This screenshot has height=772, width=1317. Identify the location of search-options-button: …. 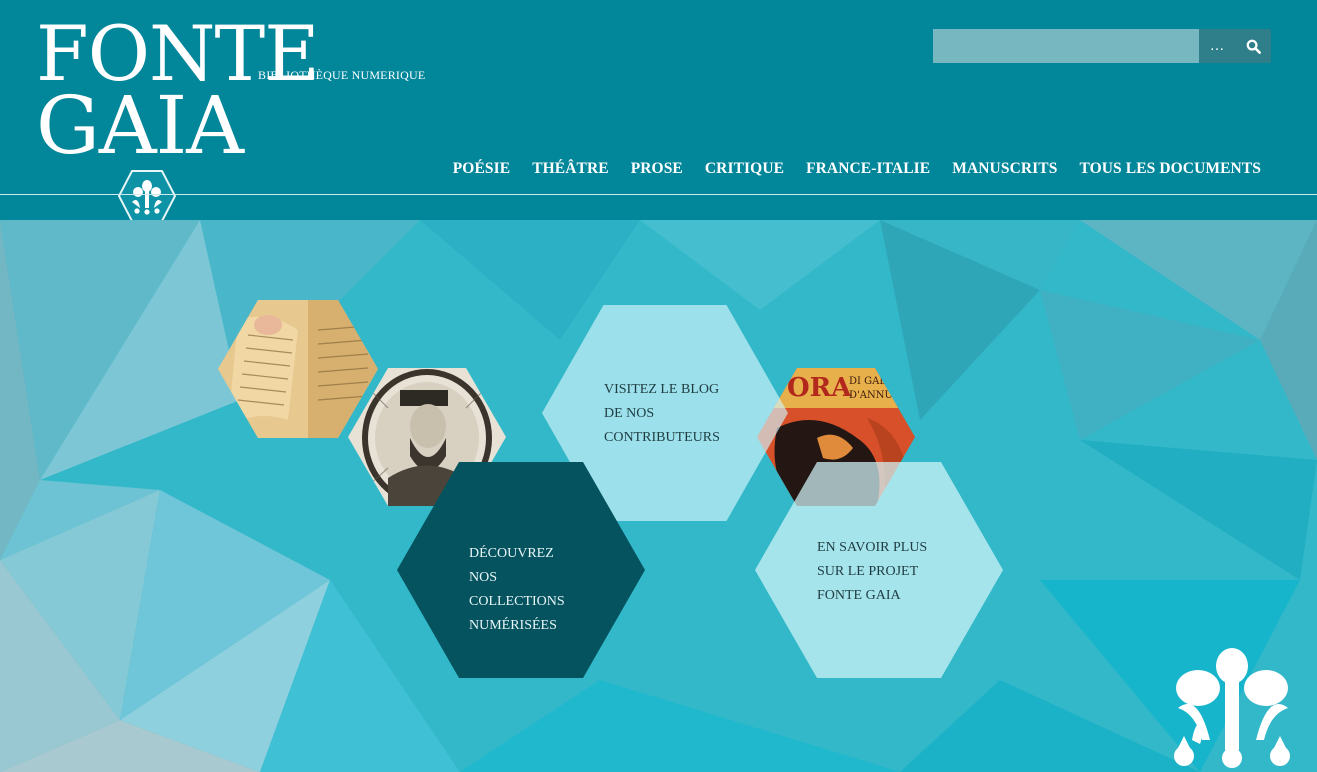
(1217, 46).